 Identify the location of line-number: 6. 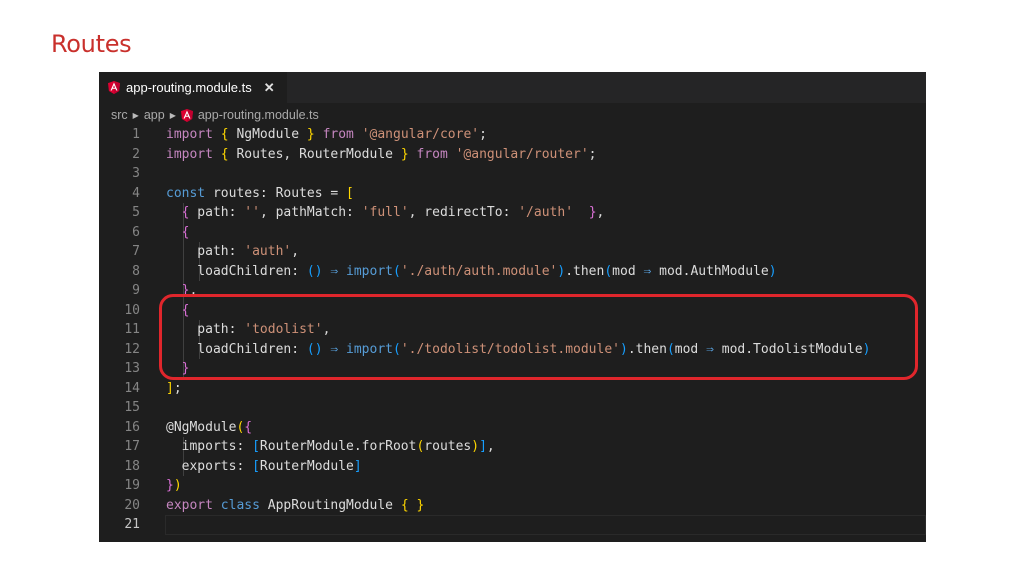
(136, 232).